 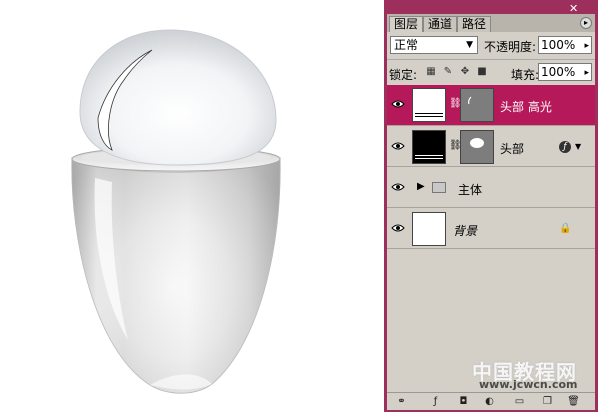 I want to click on layer-row-head-highlight: ⛓ 头部 高光, so click(x=491, y=105).